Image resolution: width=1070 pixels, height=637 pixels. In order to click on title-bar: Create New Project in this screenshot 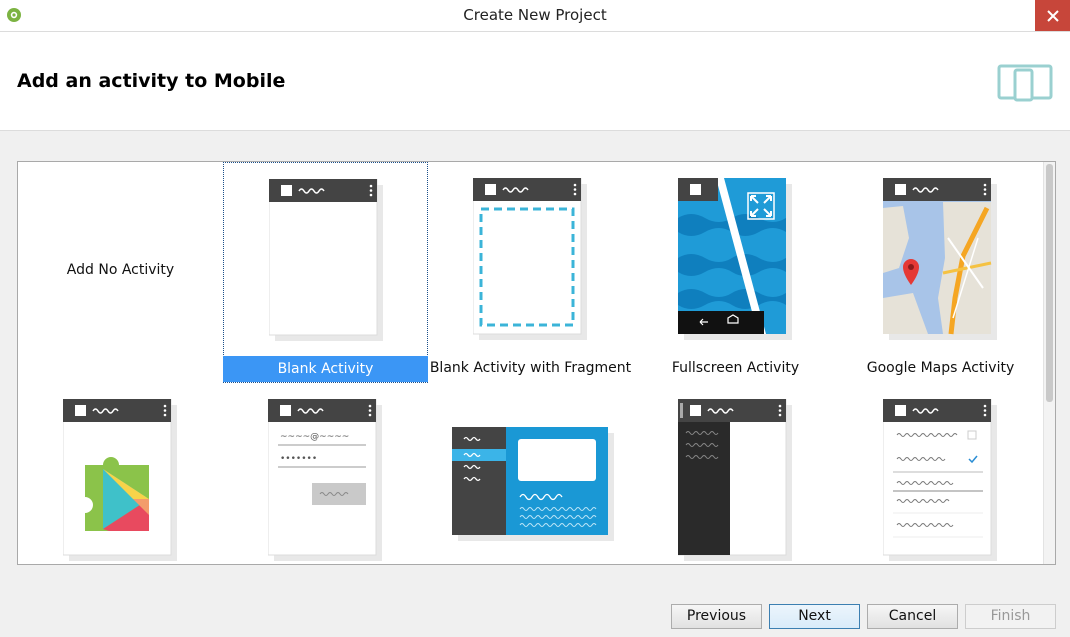, I will do `click(535, 16)`.